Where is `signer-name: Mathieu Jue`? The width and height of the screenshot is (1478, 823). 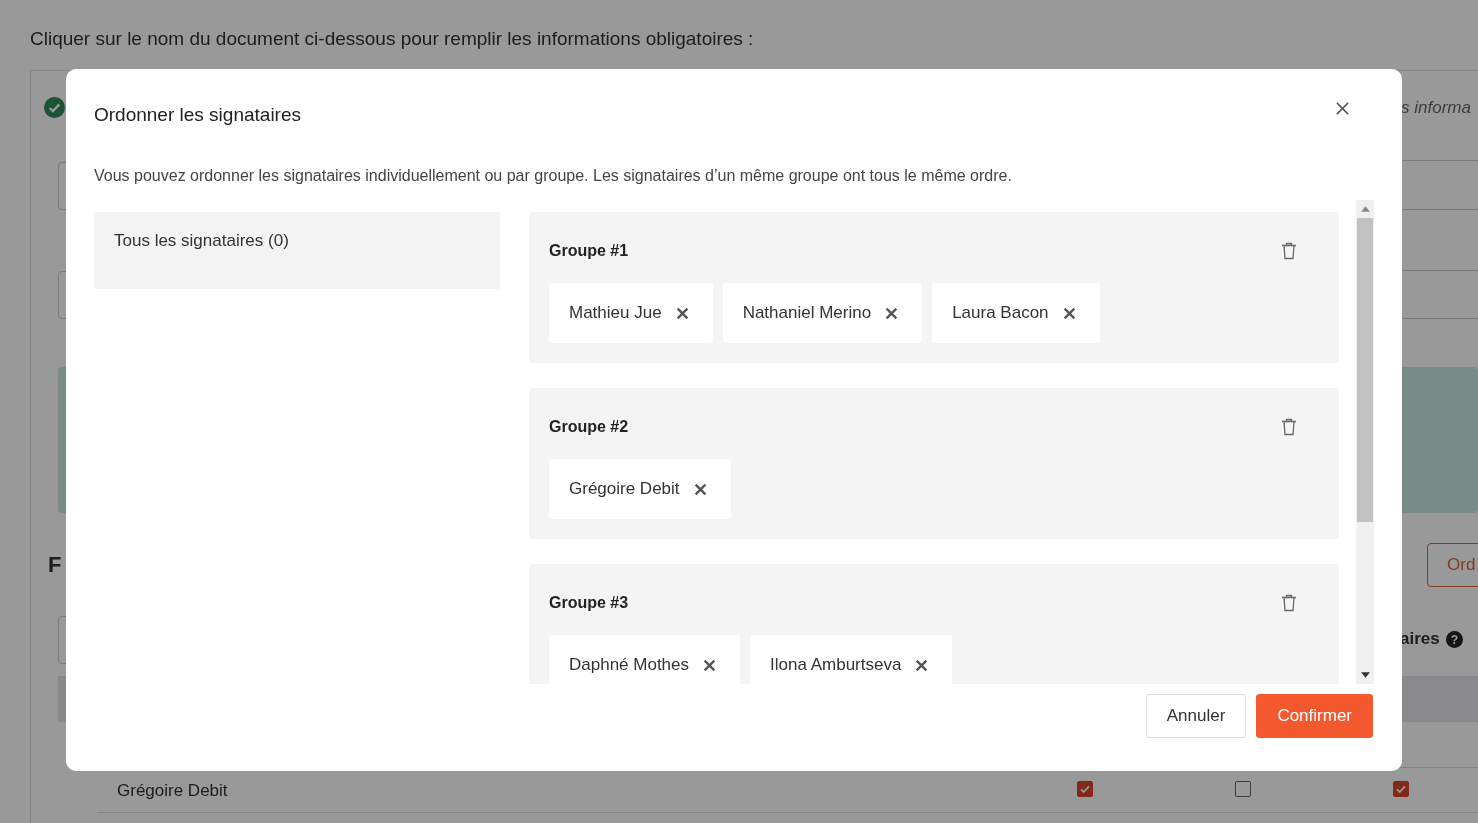 signer-name: Mathieu Jue is located at coordinates (615, 313).